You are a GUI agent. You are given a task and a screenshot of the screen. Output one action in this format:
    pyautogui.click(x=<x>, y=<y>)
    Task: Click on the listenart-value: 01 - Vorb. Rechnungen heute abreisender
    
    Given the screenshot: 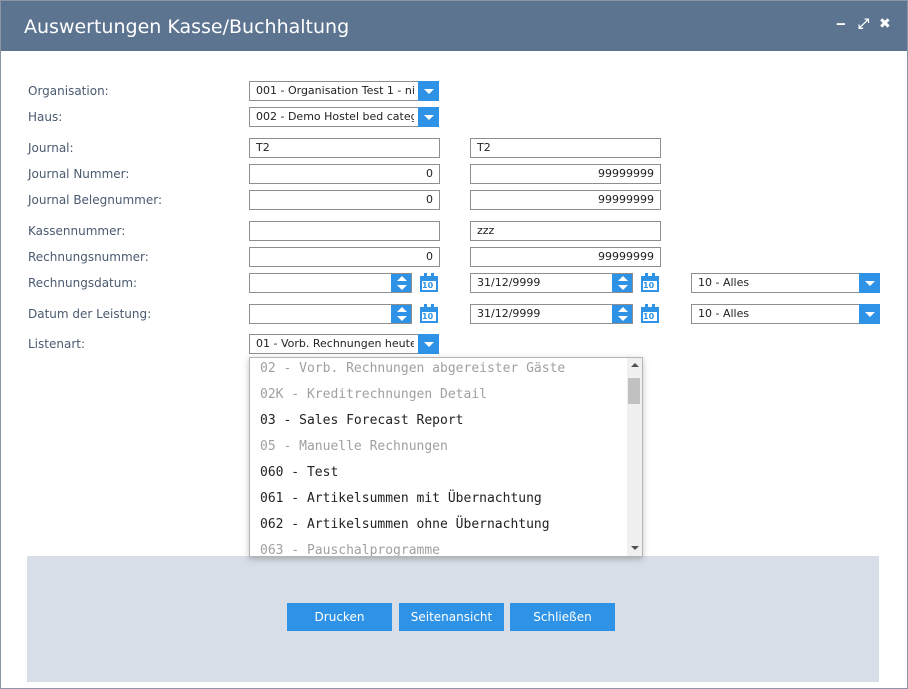 What is the action you would take?
    pyautogui.click(x=335, y=343)
    